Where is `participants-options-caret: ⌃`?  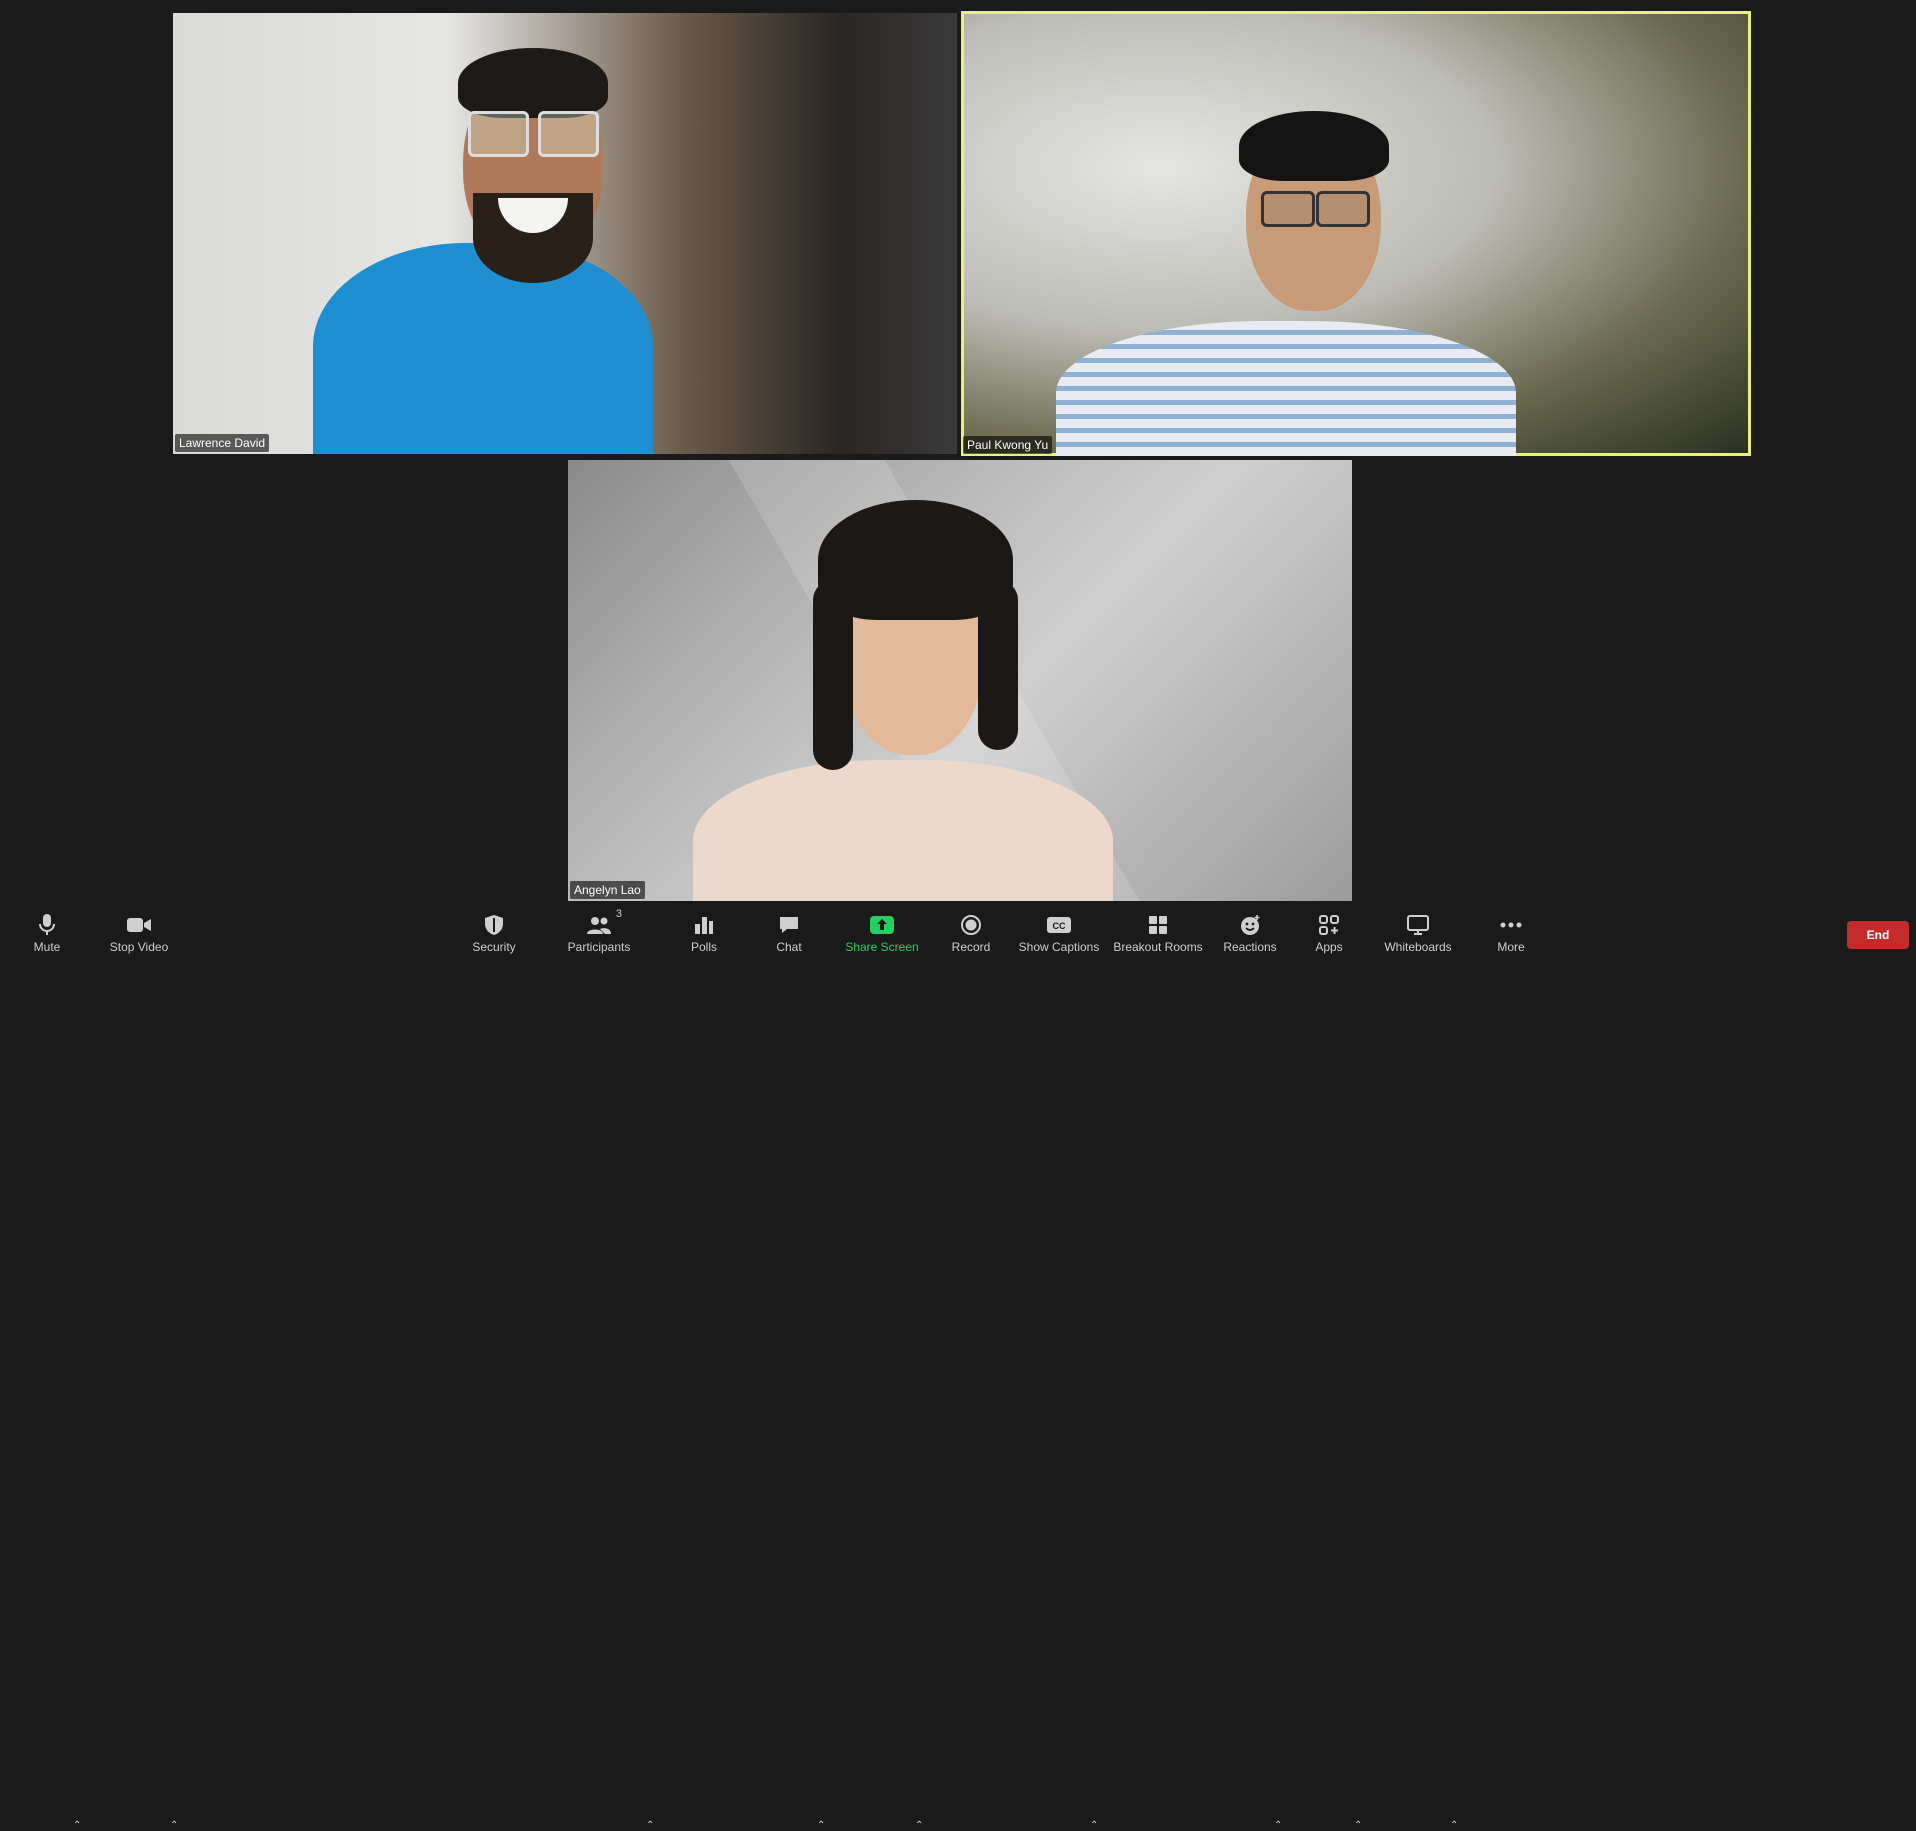
participants-options-caret: ⌃ is located at coordinates (650, 1825).